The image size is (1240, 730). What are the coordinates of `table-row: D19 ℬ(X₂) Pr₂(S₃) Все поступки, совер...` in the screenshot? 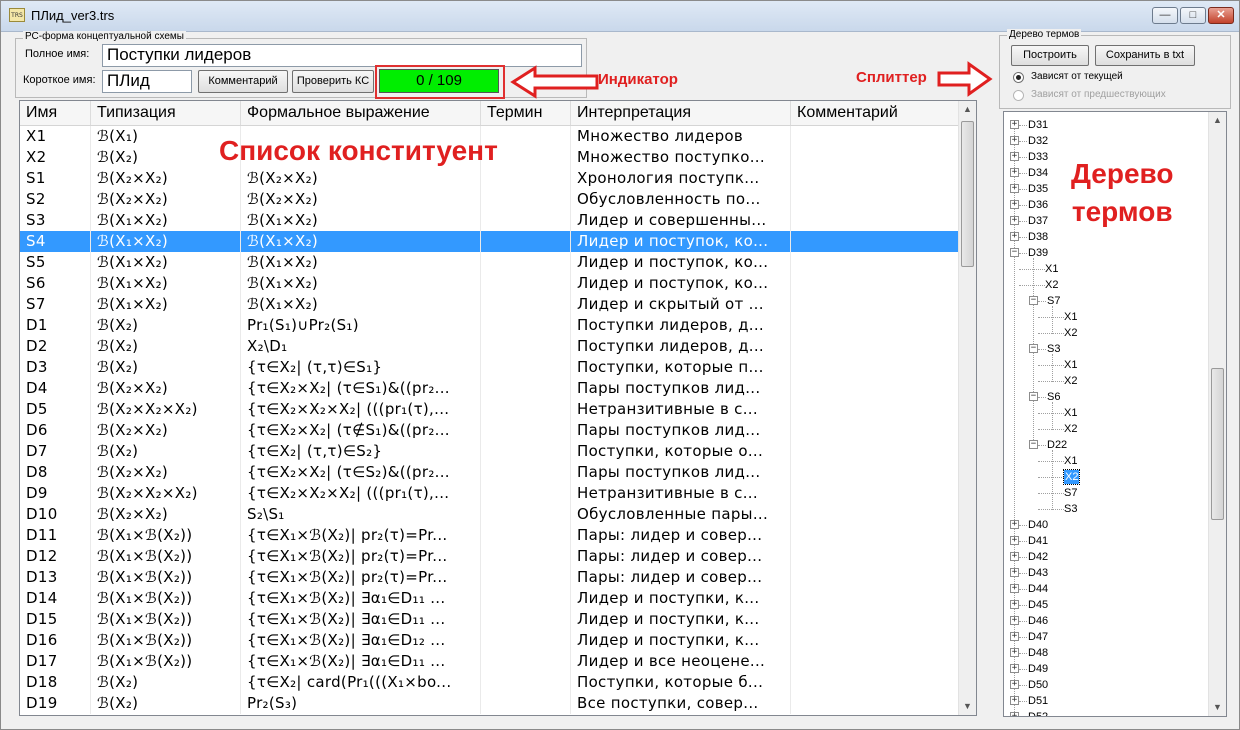 It's located at (490, 703).